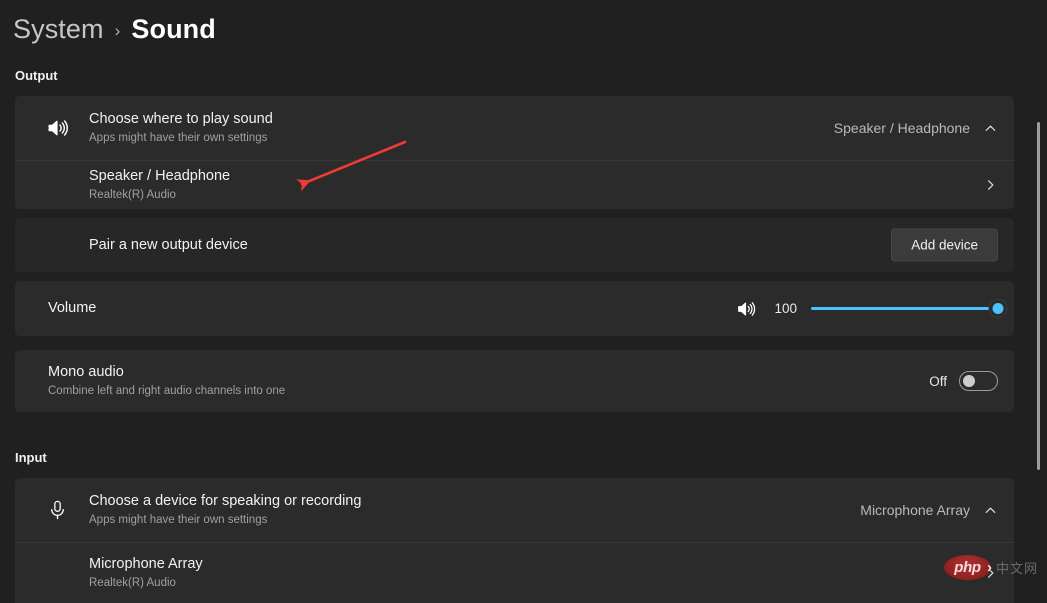 The height and width of the screenshot is (603, 1047). I want to click on input-device-microphone-array-row: Microphone Array Realtek(R) Audio, so click(514, 572).